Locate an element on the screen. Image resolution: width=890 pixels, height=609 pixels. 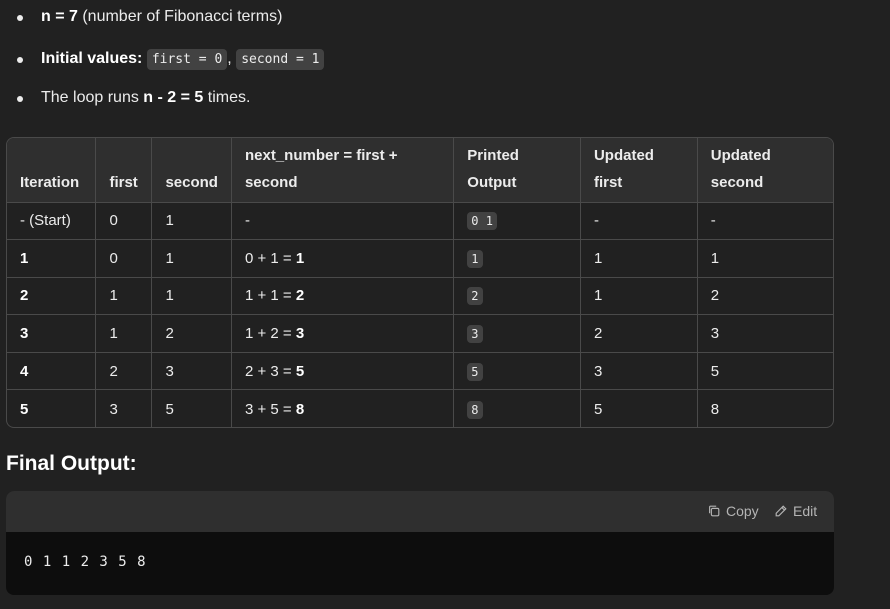
cell-printed-output: 3 is located at coordinates (517, 333).